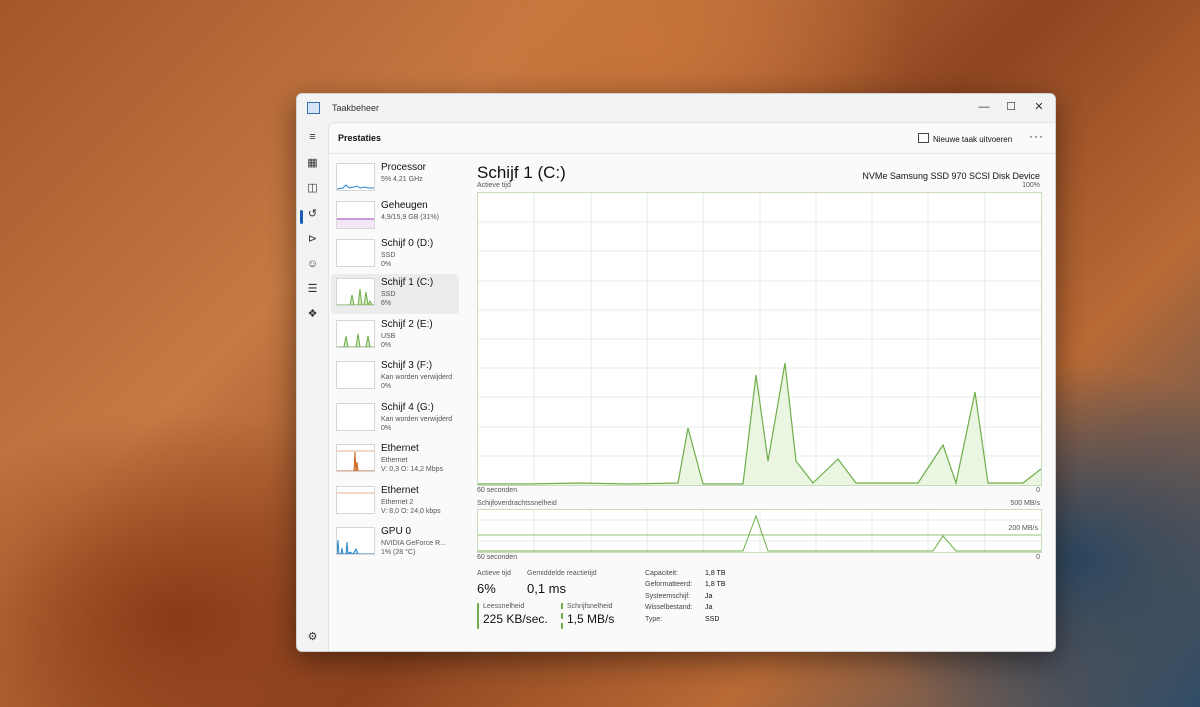 The width and height of the screenshot is (1200, 707). I want to click on formatted-value: 1,8 TB, so click(715, 584).